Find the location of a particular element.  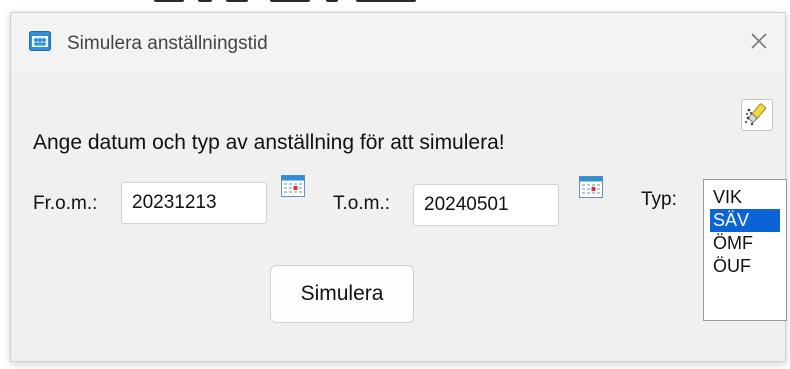

app-icon is located at coordinates (40, 41).